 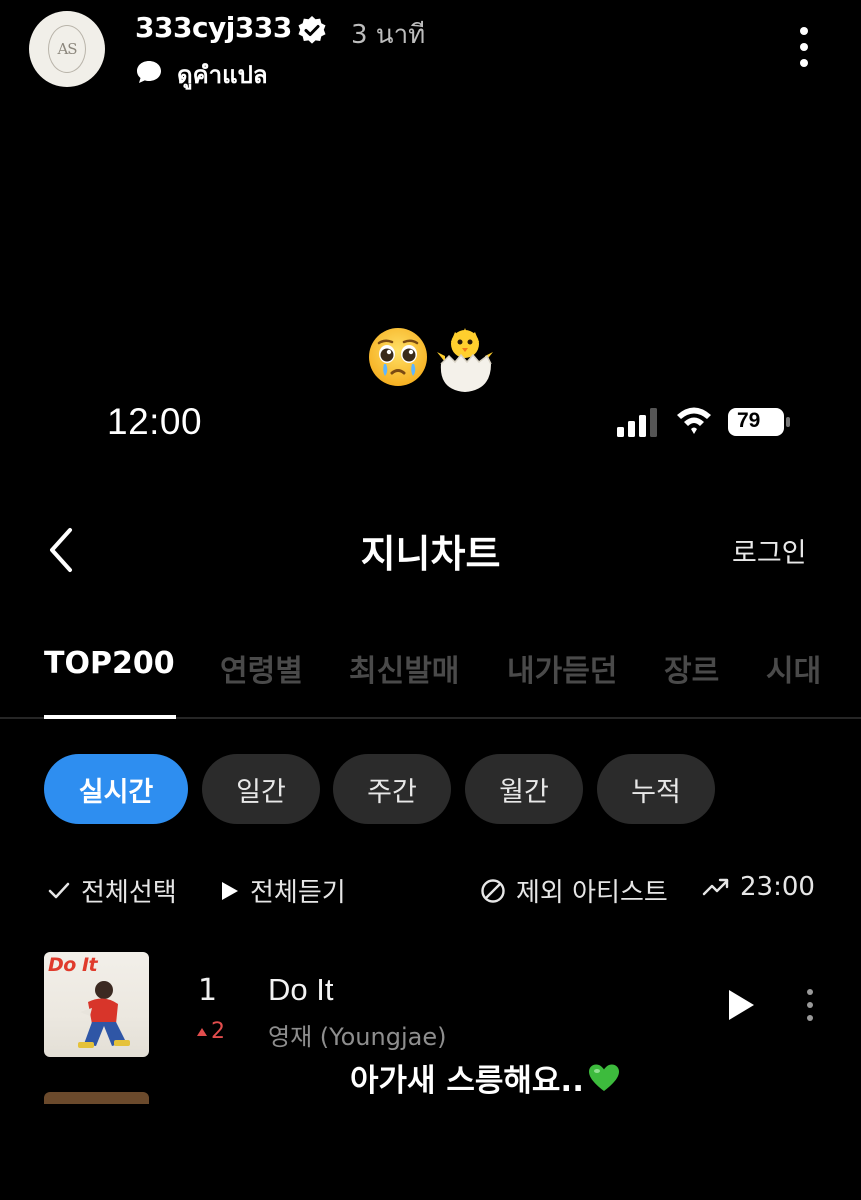 I want to click on chart-time: 23:00, so click(x=777, y=887).